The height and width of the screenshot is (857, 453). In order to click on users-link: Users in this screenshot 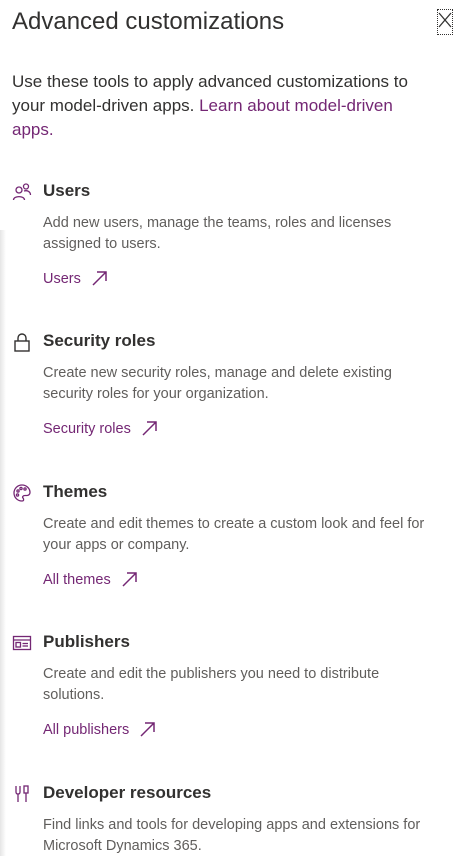, I will do `click(75, 278)`.